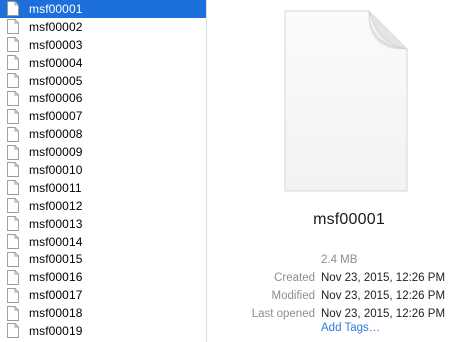 The width and height of the screenshot is (476, 342). Describe the element at coordinates (56, 8) in the screenshot. I see `file-name: msf00001` at that location.